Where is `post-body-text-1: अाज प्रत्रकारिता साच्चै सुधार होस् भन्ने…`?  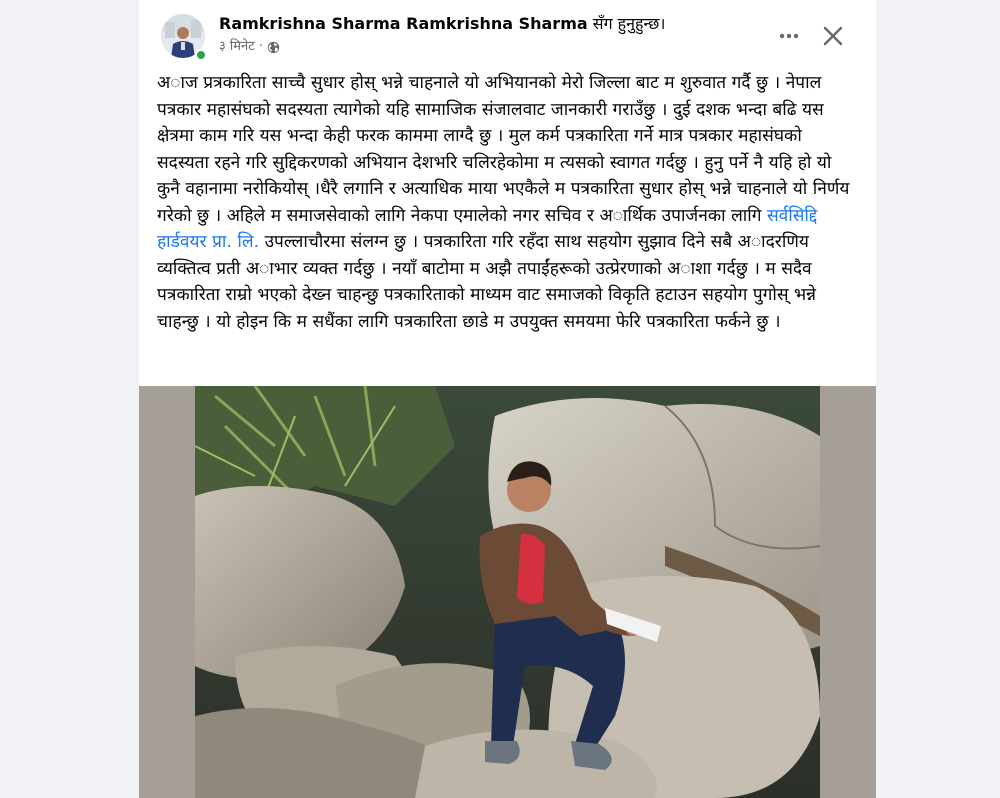 post-body-text-1: अाज प्रत्रकारिता साच्चै सुधार होस् भन्ने… is located at coordinates (503, 149).